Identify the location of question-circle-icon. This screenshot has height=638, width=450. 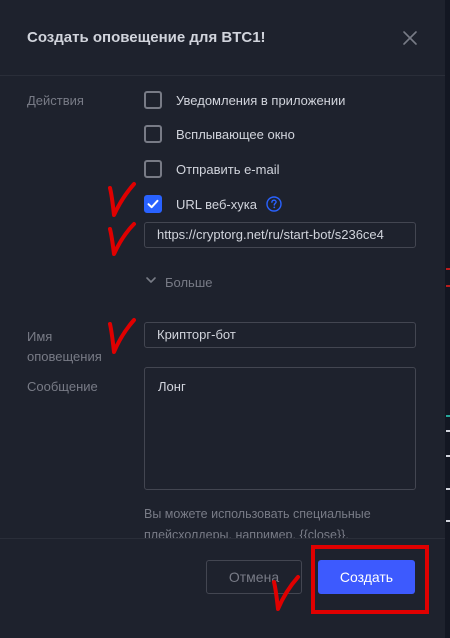
(274, 204).